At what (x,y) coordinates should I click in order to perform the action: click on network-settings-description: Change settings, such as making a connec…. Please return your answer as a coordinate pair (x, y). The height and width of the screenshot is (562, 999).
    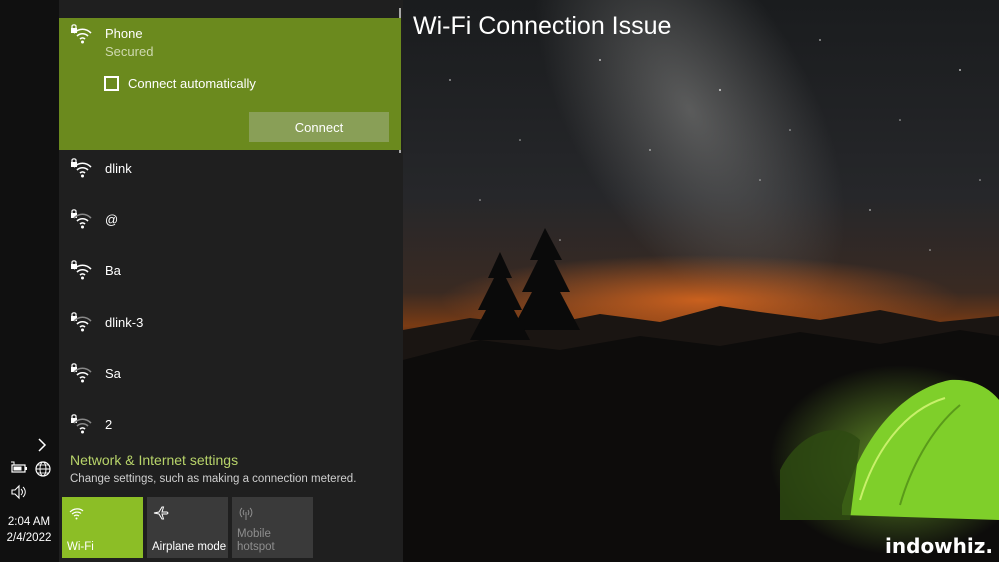
    Looking at the image, I should click on (213, 479).